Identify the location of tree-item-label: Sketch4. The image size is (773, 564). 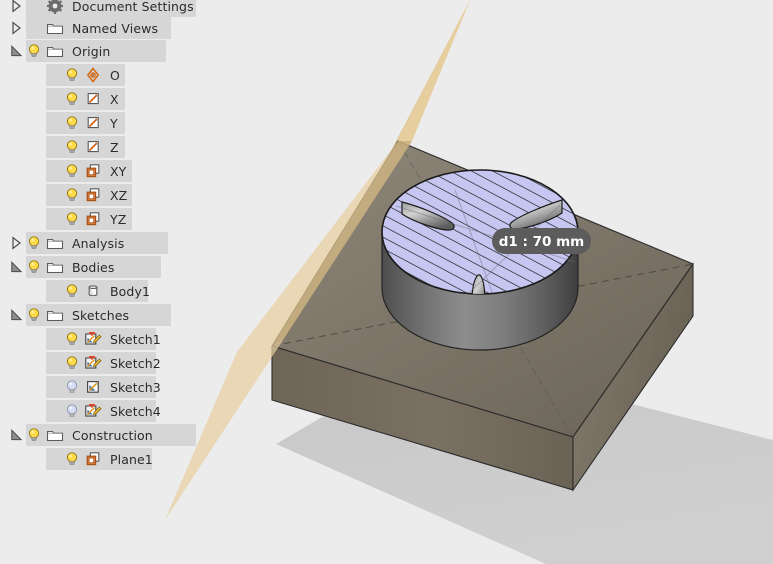
(135, 411).